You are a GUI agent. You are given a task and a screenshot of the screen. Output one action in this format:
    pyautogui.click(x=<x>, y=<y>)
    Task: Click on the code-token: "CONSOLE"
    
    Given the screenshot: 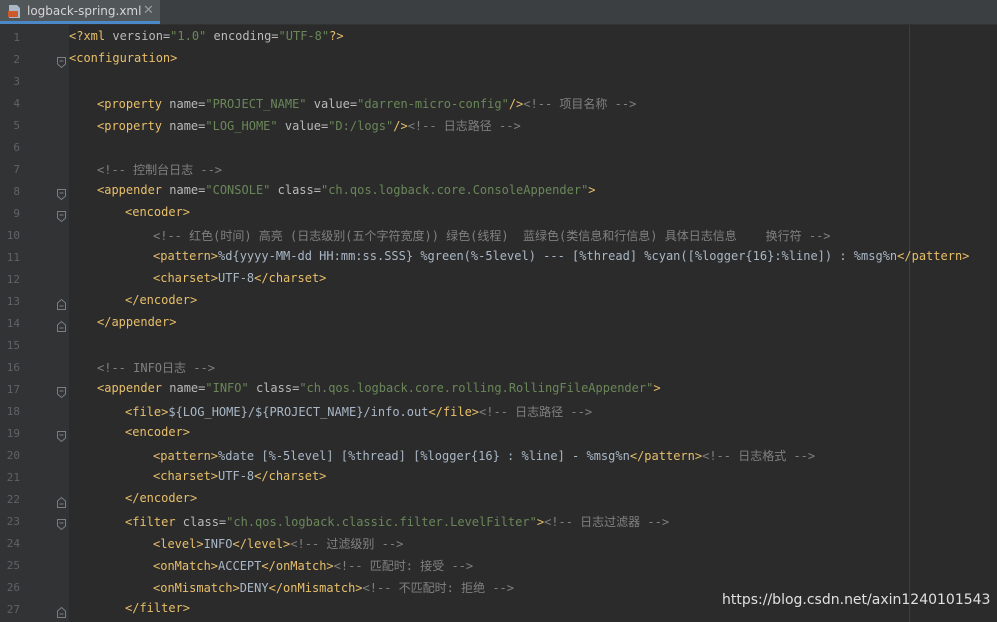 What is the action you would take?
    pyautogui.click(x=238, y=190)
    